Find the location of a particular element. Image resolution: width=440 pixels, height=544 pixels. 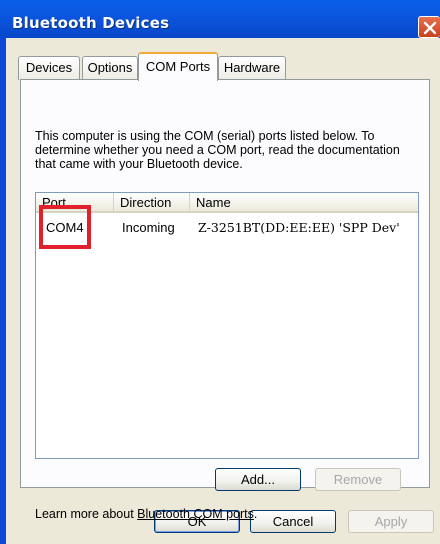

tab-com-ports: COM Ports is located at coordinates (178, 66).